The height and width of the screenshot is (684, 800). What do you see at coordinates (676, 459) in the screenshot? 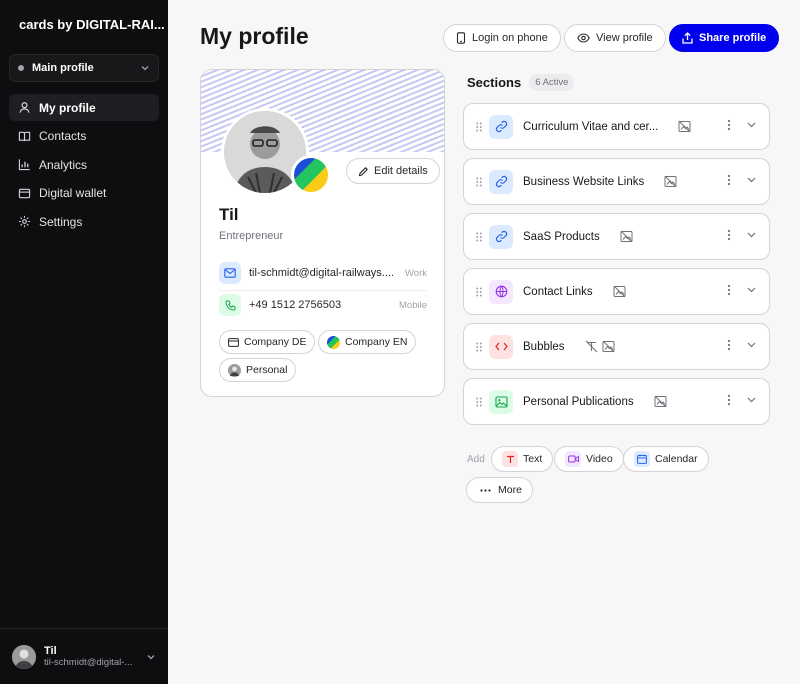
I see `add-calendar-label: Calendar` at bounding box center [676, 459].